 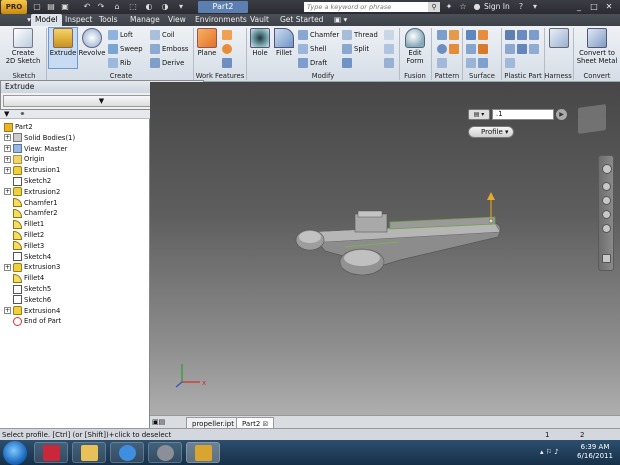 What do you see at coordinates (561, 114) in the screenshot?
I see `apply-arrow-icon: ▶` at bounding box center [561, 114].